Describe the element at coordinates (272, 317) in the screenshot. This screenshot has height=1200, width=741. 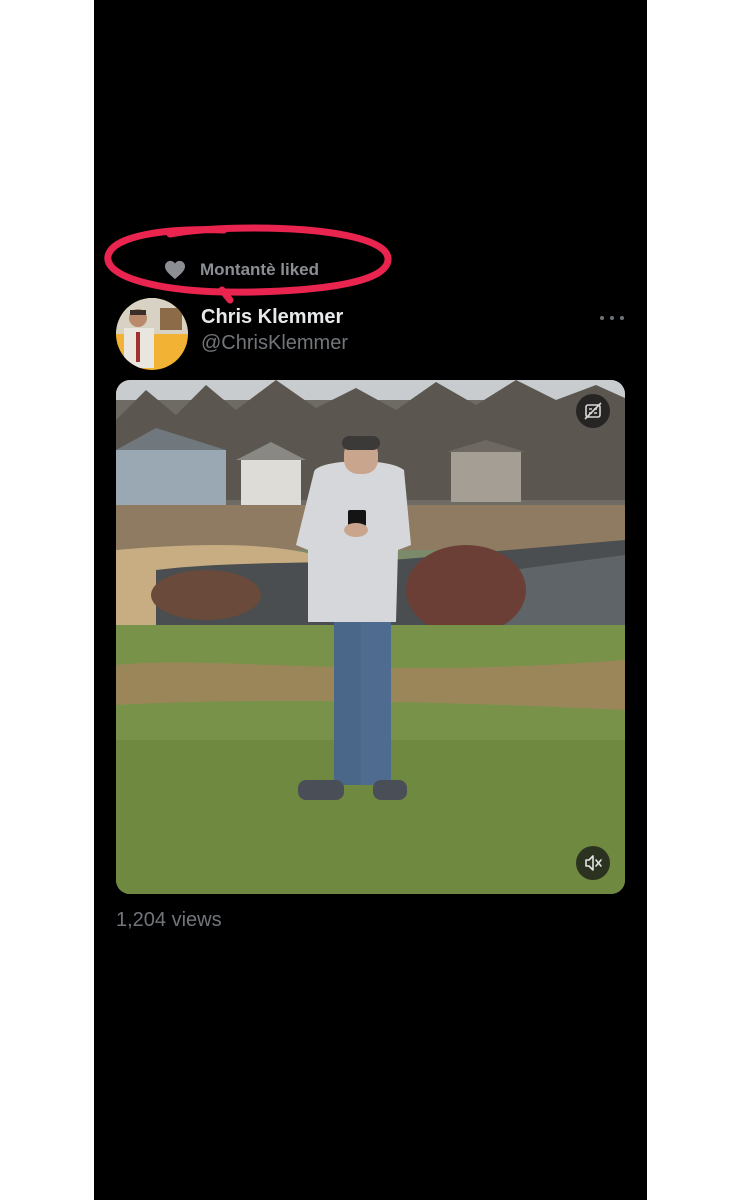
I see `author-name: Chris Klemmer` at that location.